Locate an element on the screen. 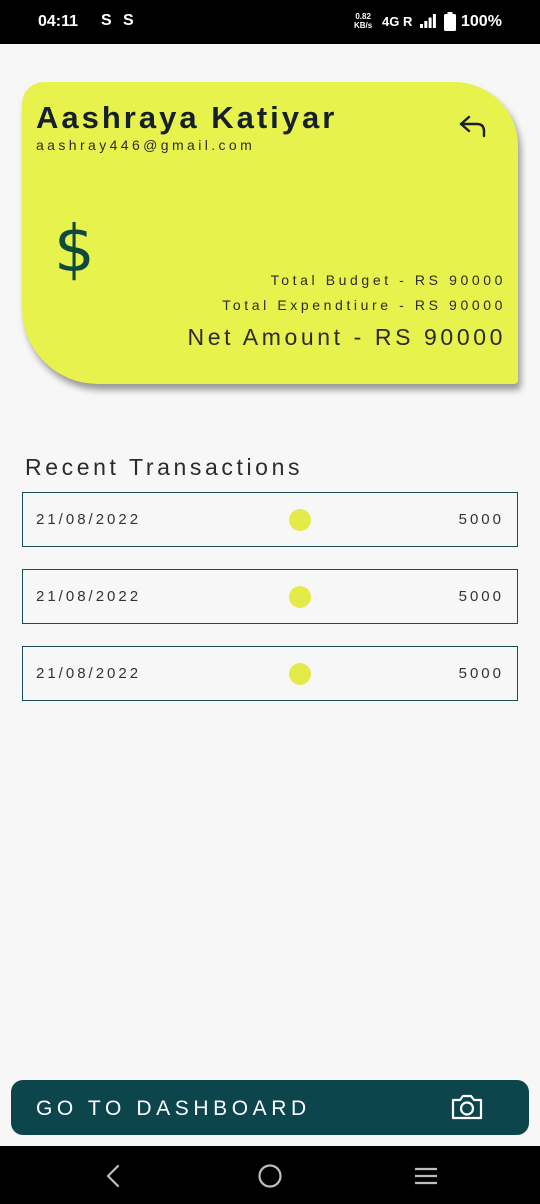 This screenshot has height=1204, width=540. total-expenditure: Total Expendtiure - RS 90000 is located at coordinates (364, 305).